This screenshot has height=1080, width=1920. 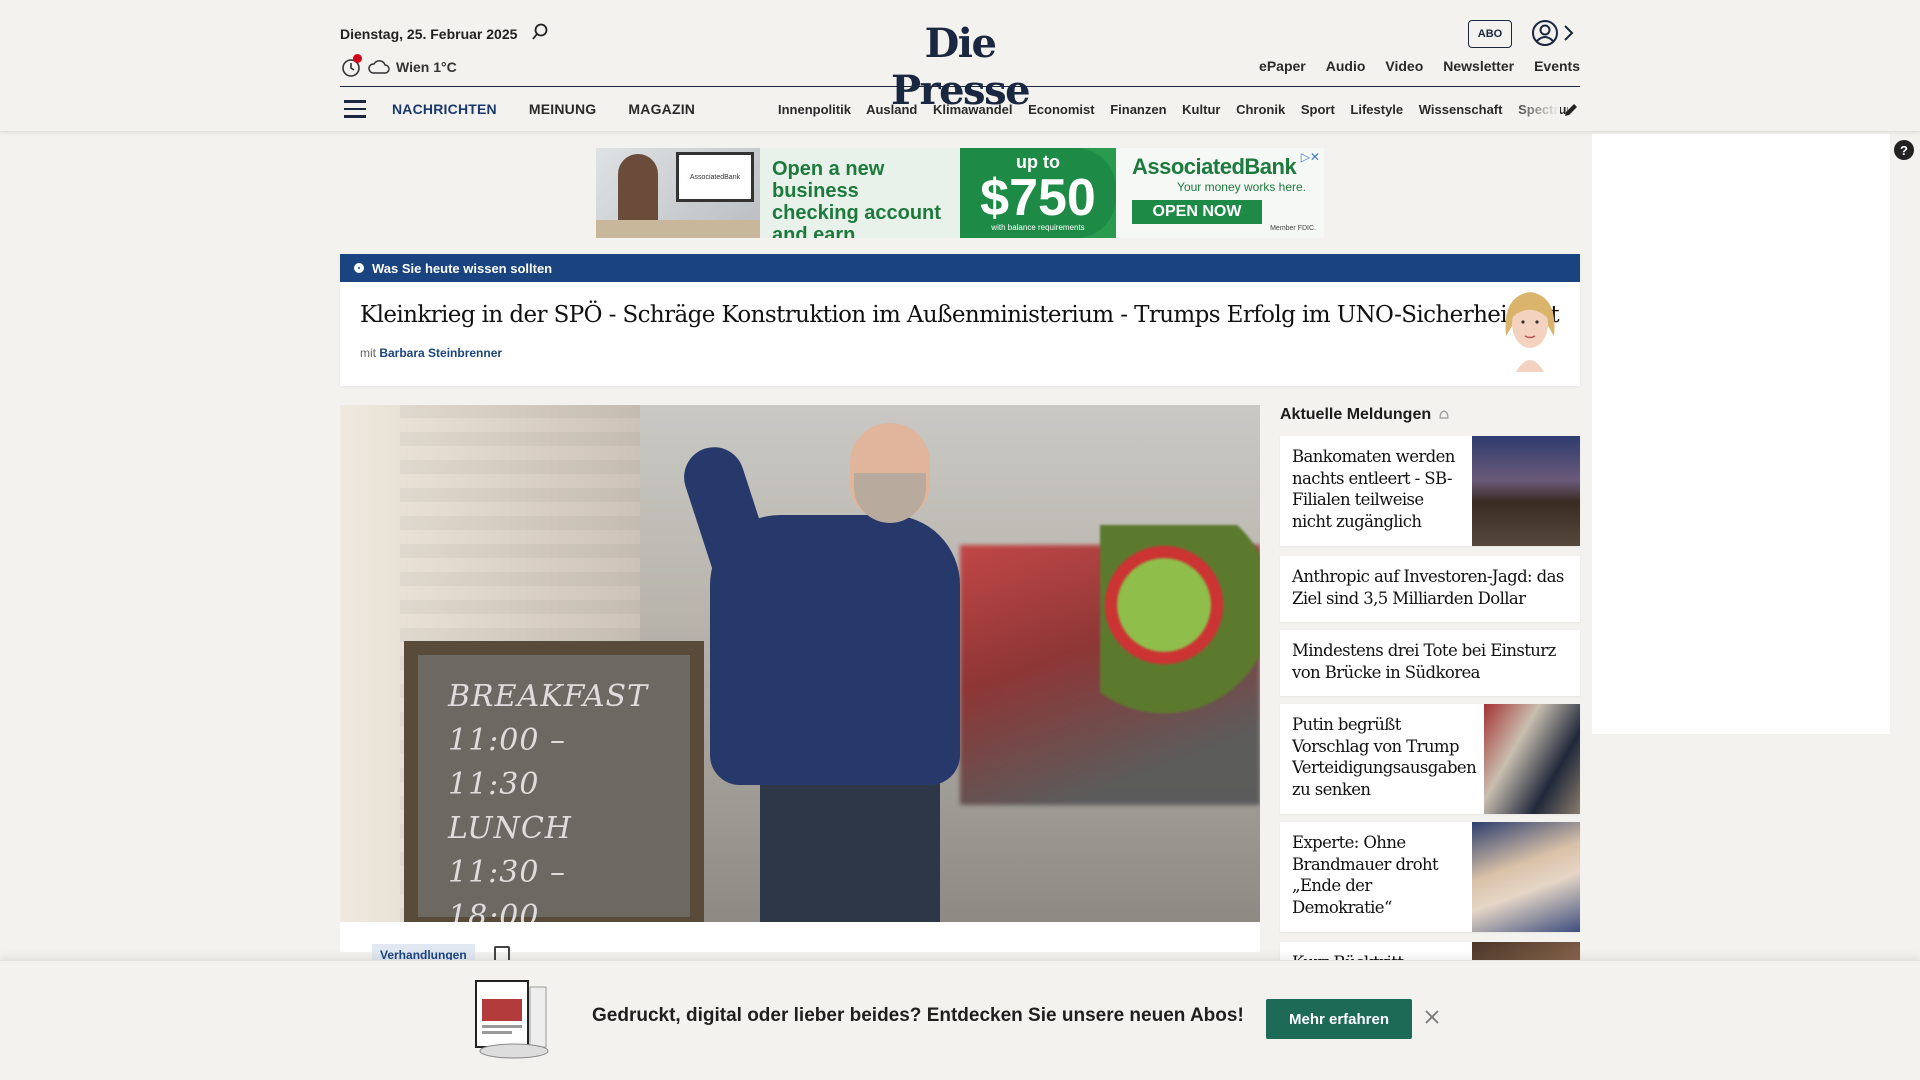 What do you see at coordinates (1038, 198) in the screenshot?
I see `ad-amount: $750` at bounding box center [1038, 198].